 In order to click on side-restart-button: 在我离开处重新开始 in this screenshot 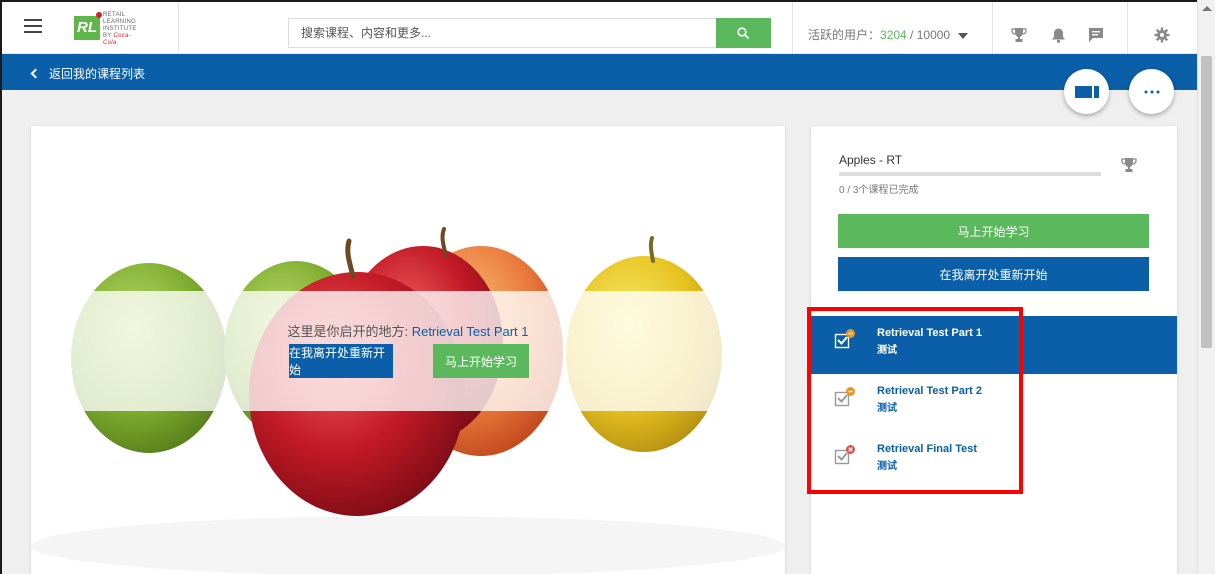, I will do `click(993, 274)`.